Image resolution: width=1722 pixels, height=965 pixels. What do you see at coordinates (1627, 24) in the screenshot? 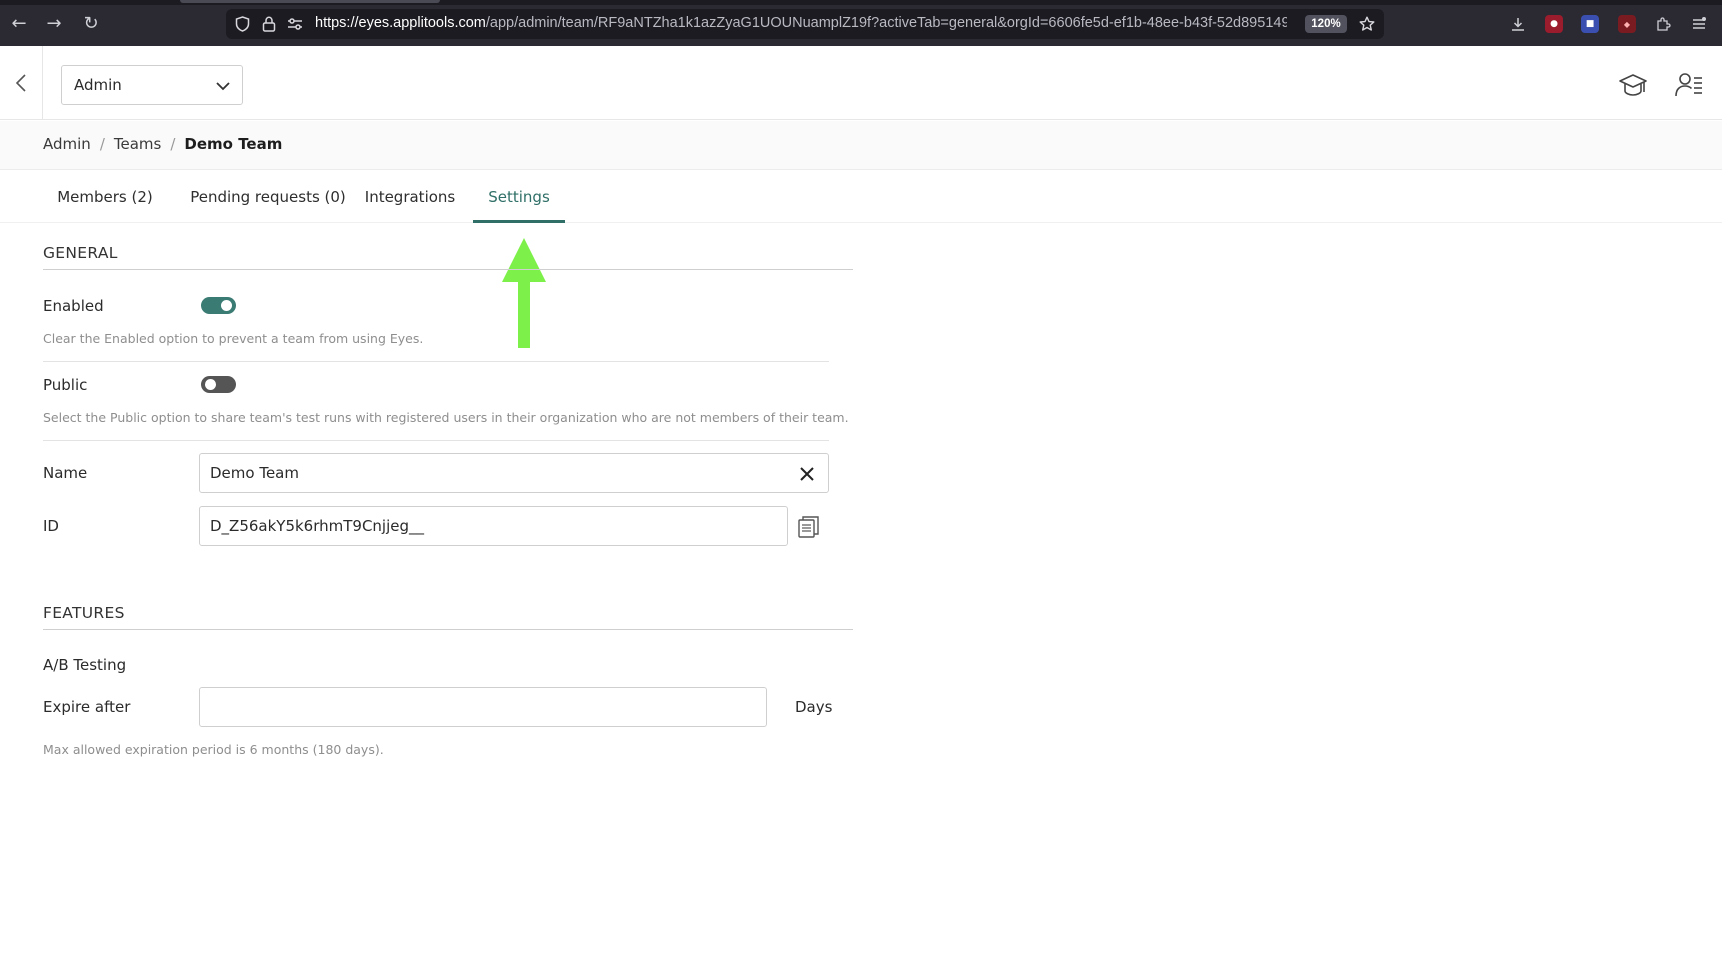
I see `extension-ublock-icon: ◆` at bounding box center [1627, 24].